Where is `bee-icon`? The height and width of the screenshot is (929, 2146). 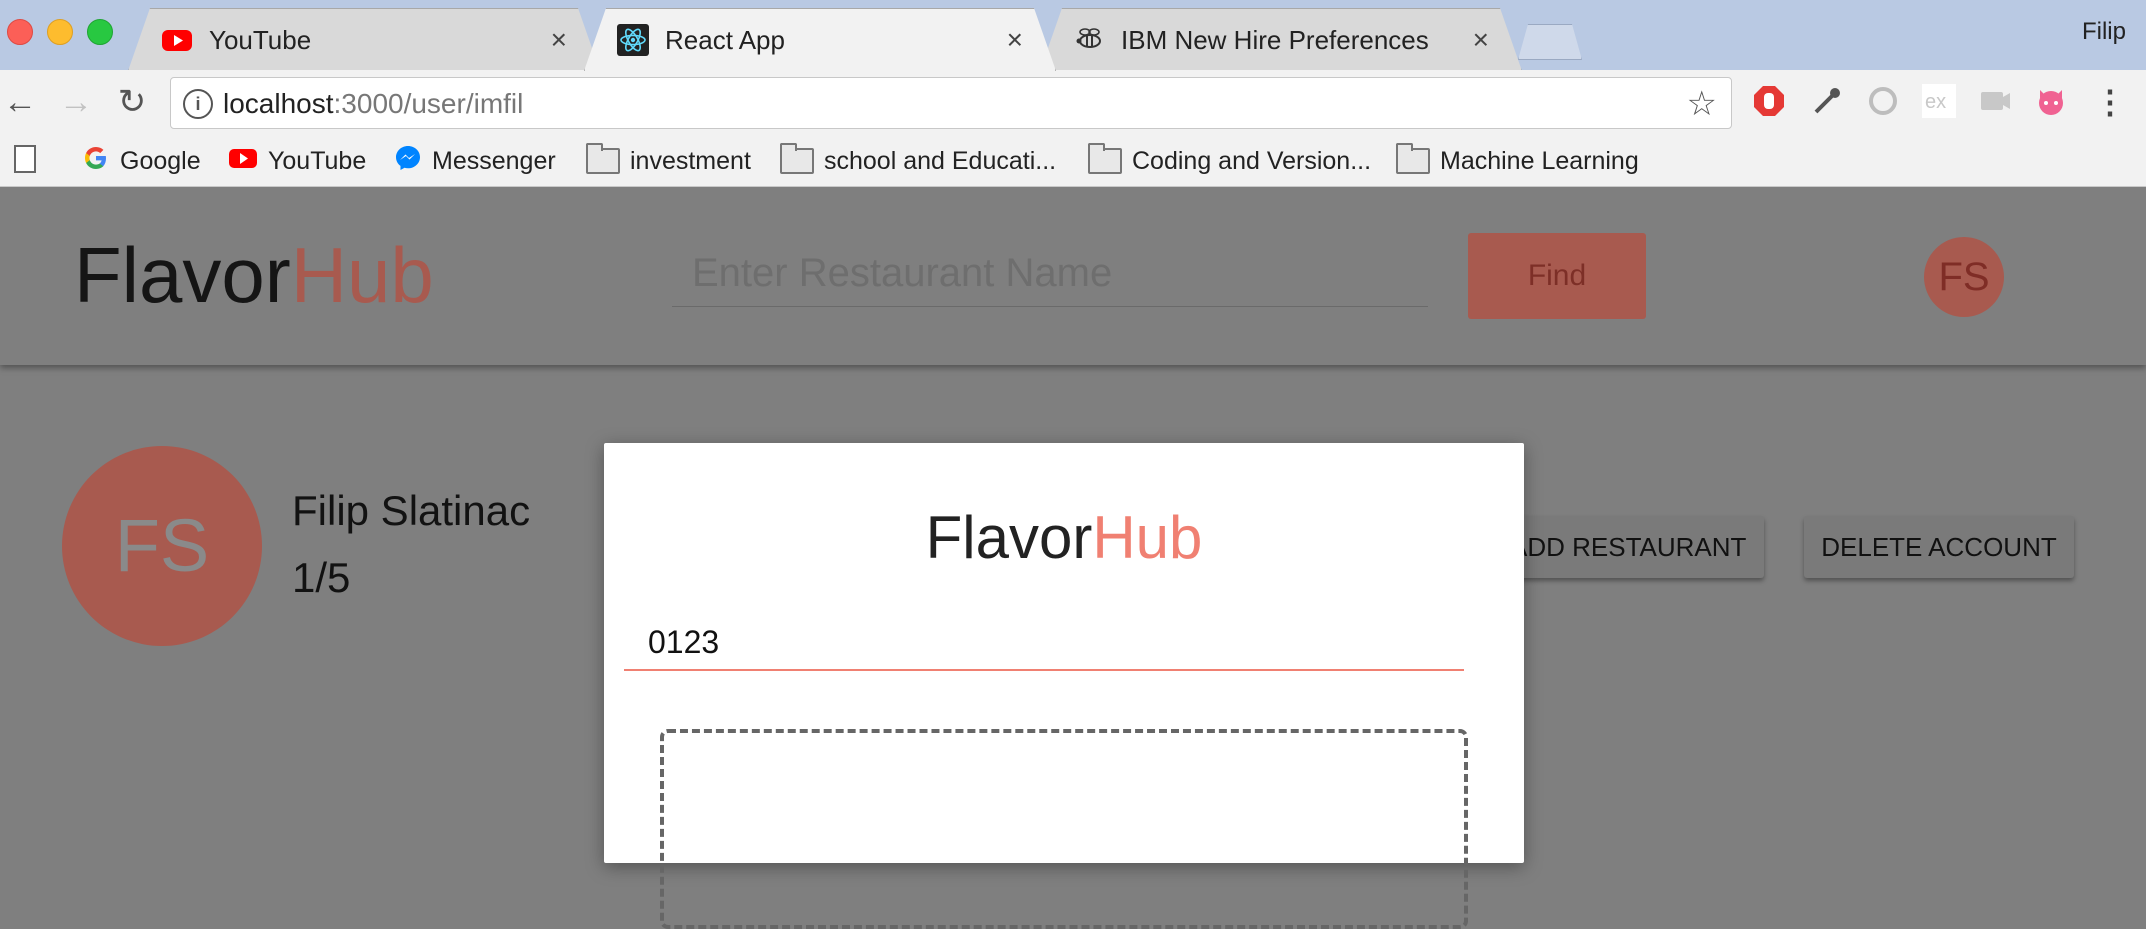
bee-icon is located at coordinates (1089, 40).